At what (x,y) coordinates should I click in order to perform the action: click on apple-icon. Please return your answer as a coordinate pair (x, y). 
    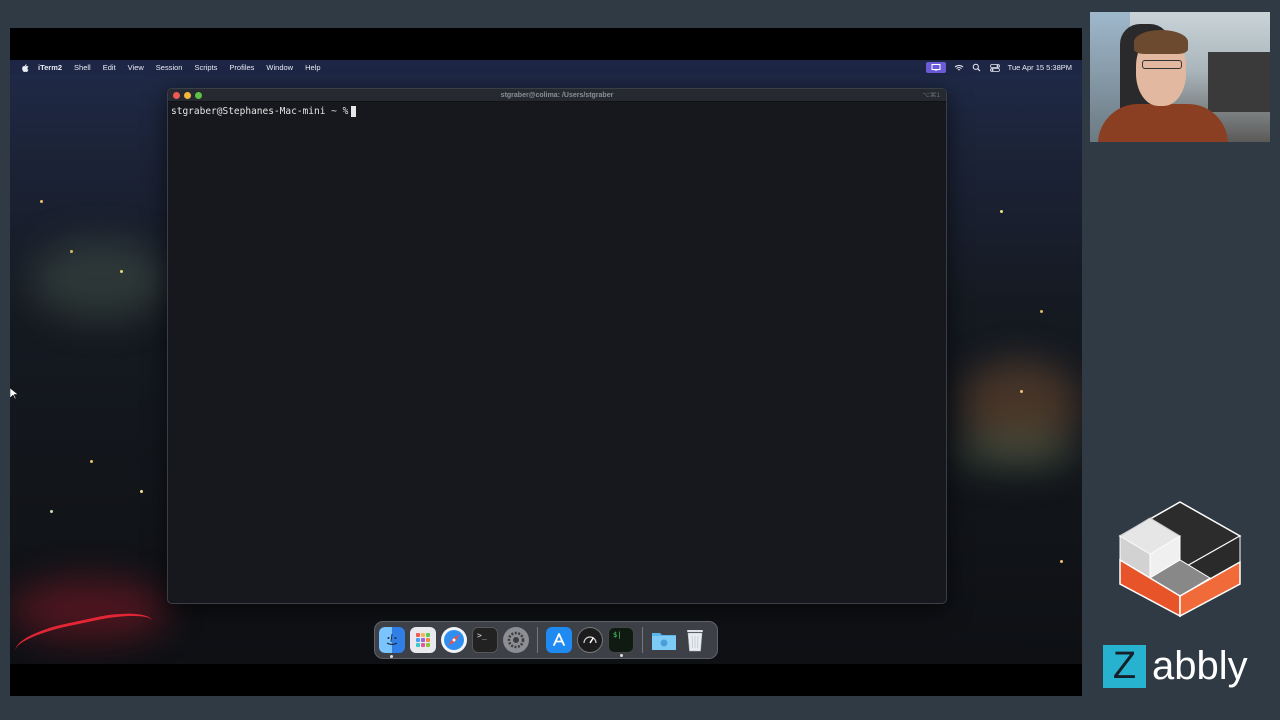
    Looking at the image, I should click on (26, 68).